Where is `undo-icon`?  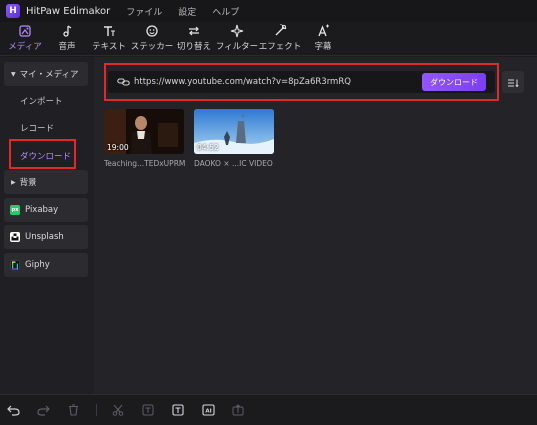 undo-icon is located at coordinates (13, 410).